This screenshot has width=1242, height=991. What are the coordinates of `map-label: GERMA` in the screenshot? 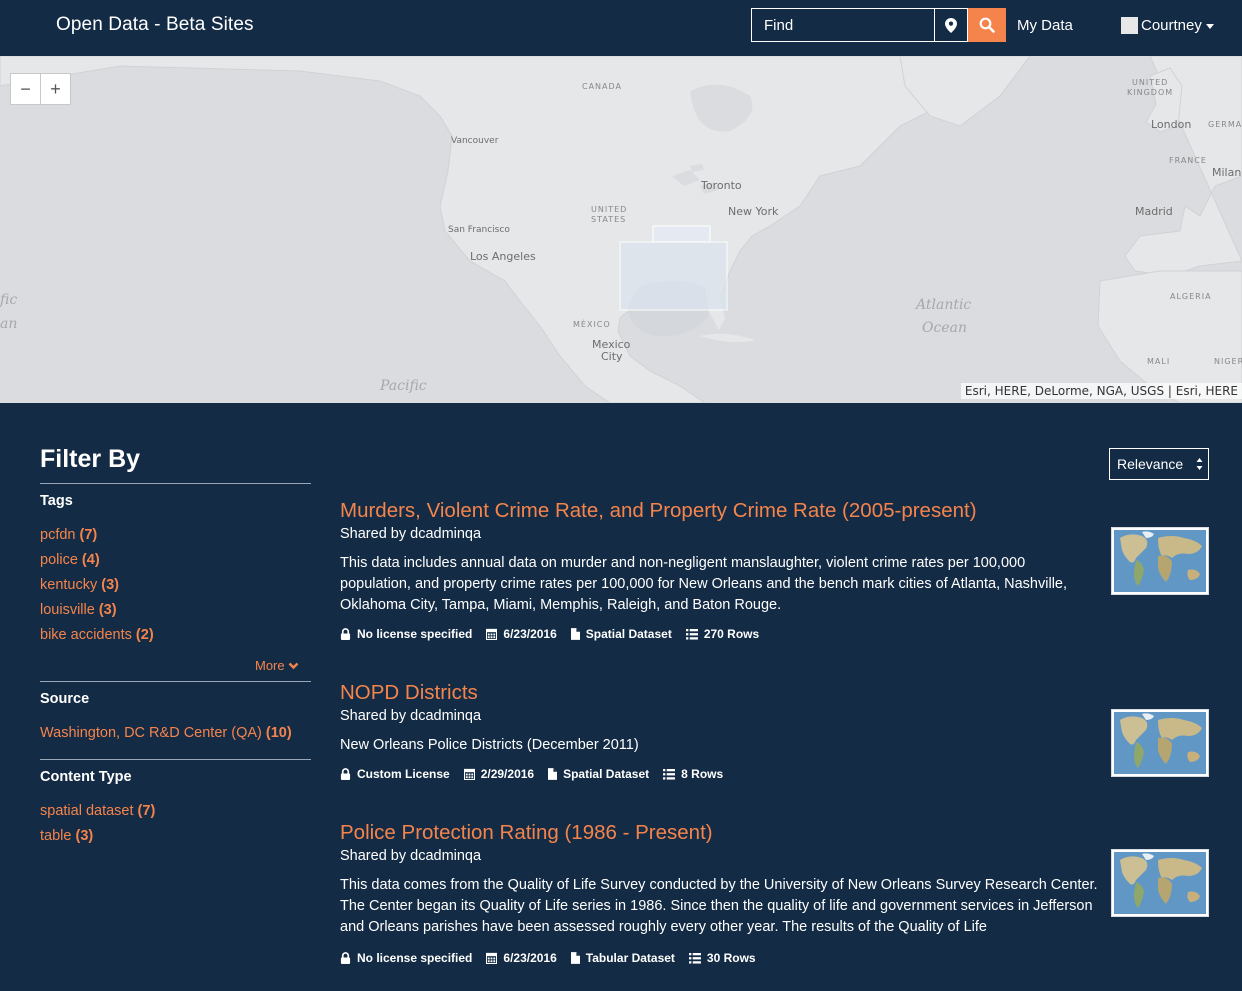 It's located at (1225, 124).